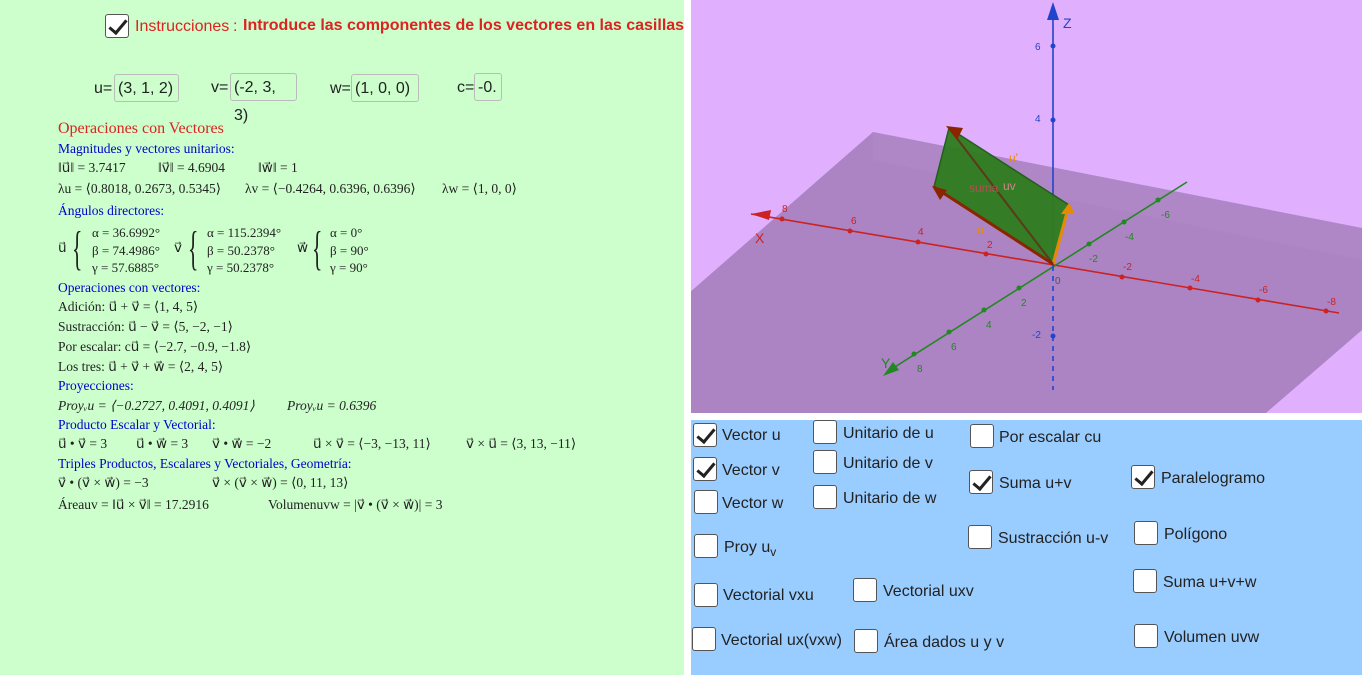  I want to click on unitario-w-checkbox, so click(825, 497).